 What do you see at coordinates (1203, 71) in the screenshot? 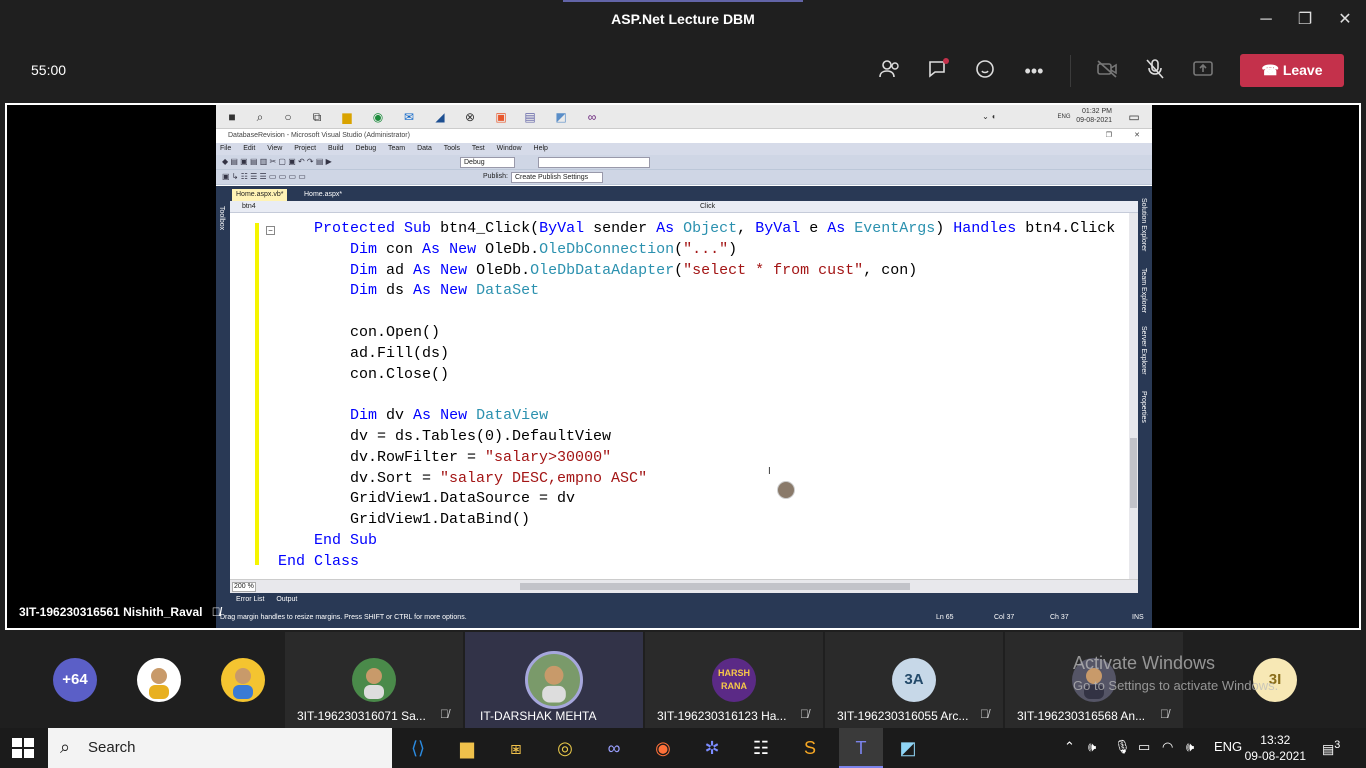
I see `share-screen-icon` at bounding box center [1203, 71].